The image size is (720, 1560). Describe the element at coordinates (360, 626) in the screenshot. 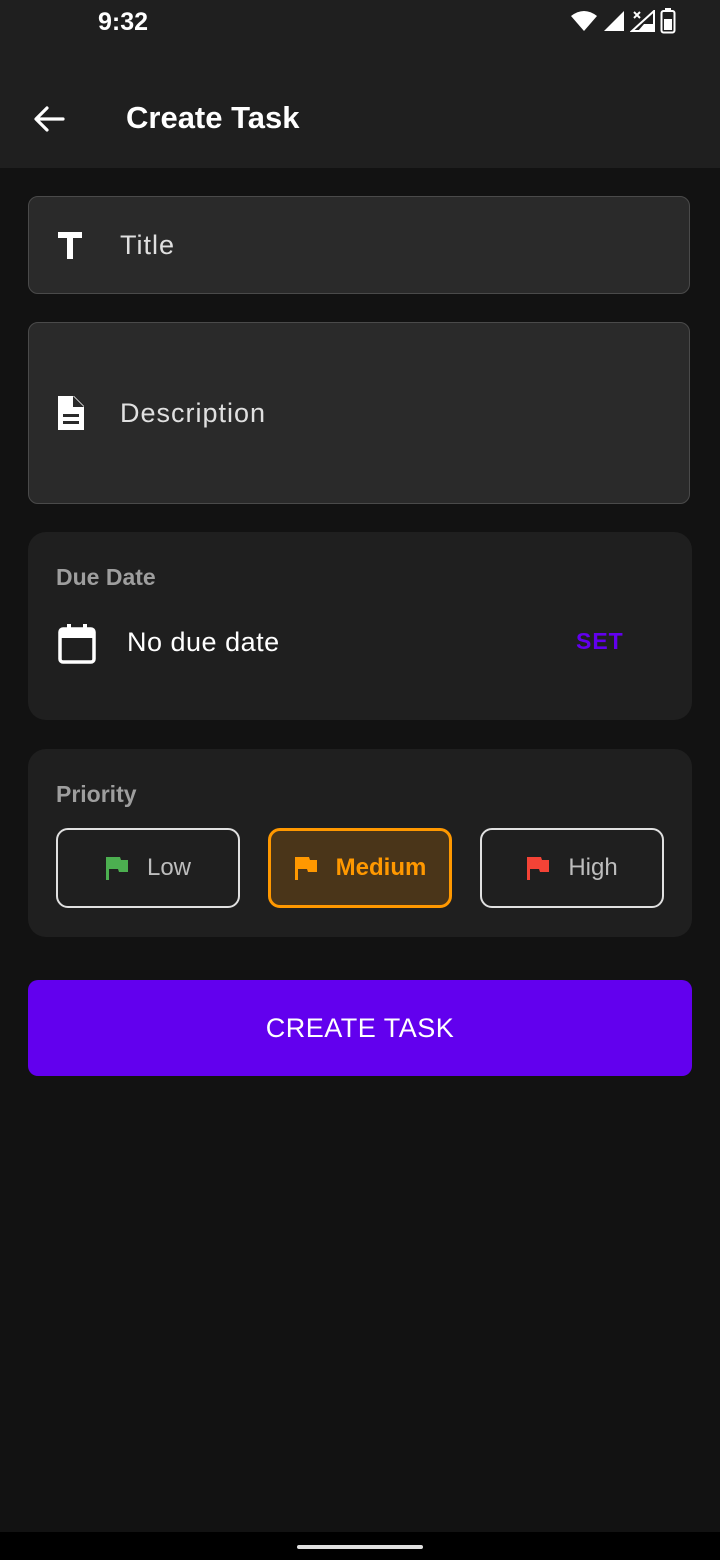

I see `due-date-card: Due Date No due date SET` at that location.